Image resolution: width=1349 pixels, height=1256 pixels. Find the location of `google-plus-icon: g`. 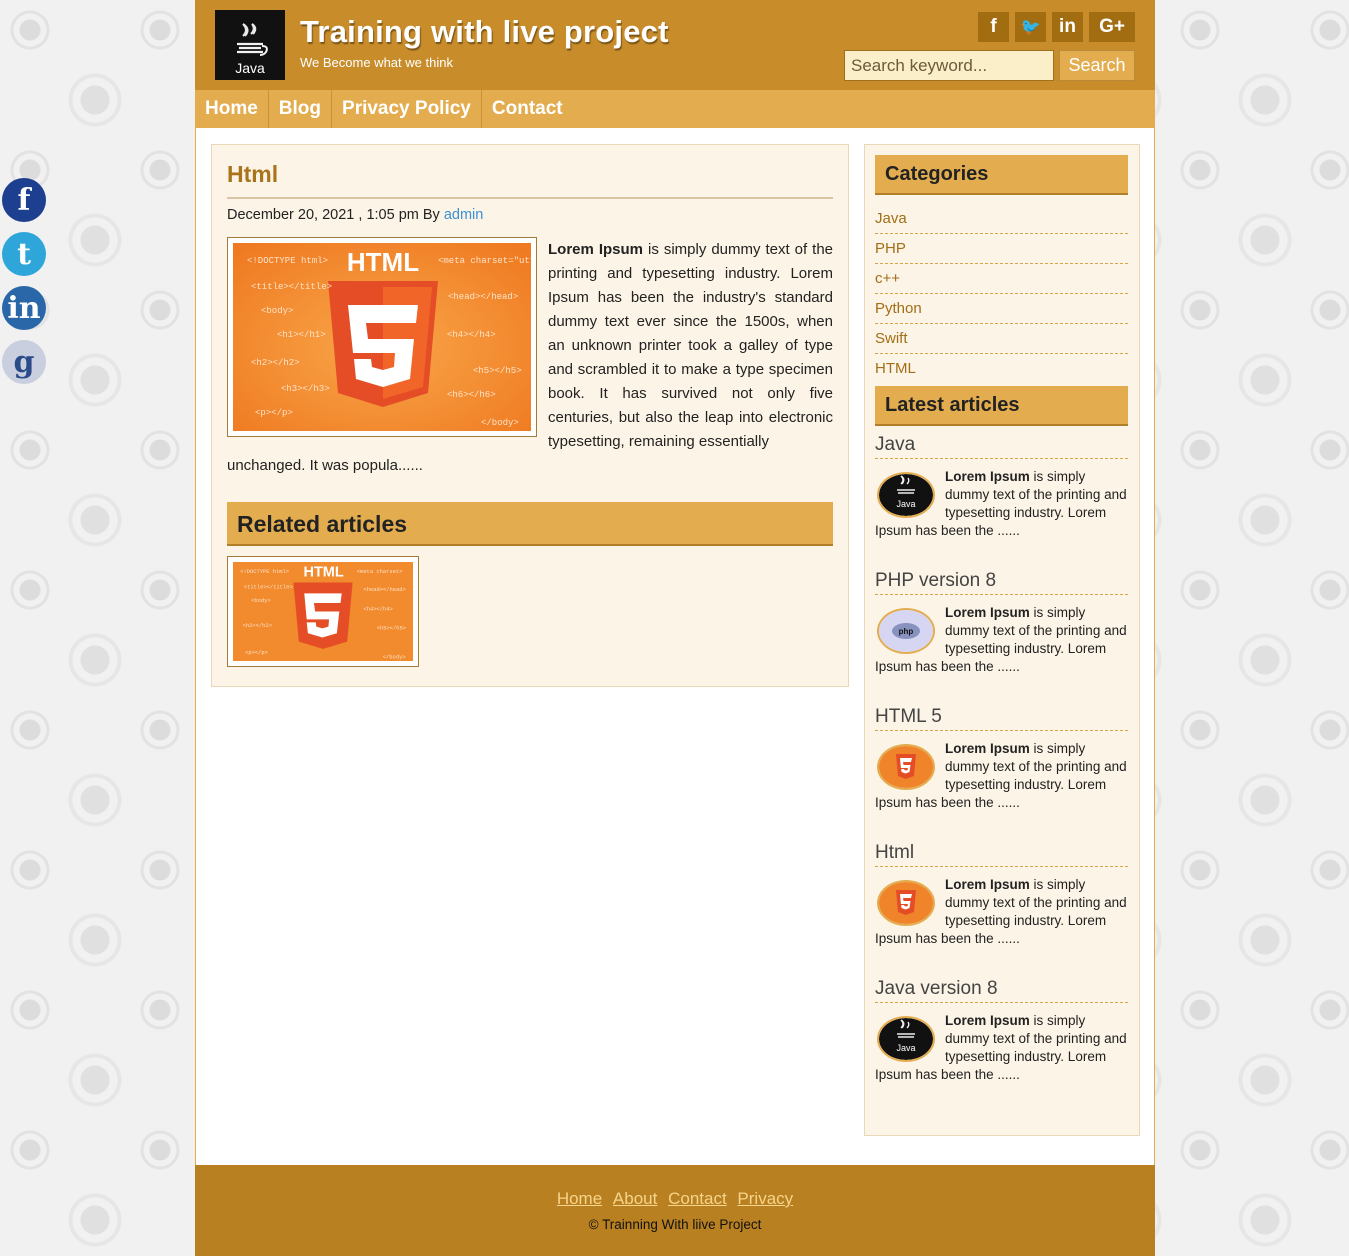

google-plus-icon: g is located at coordinates (24, 362).